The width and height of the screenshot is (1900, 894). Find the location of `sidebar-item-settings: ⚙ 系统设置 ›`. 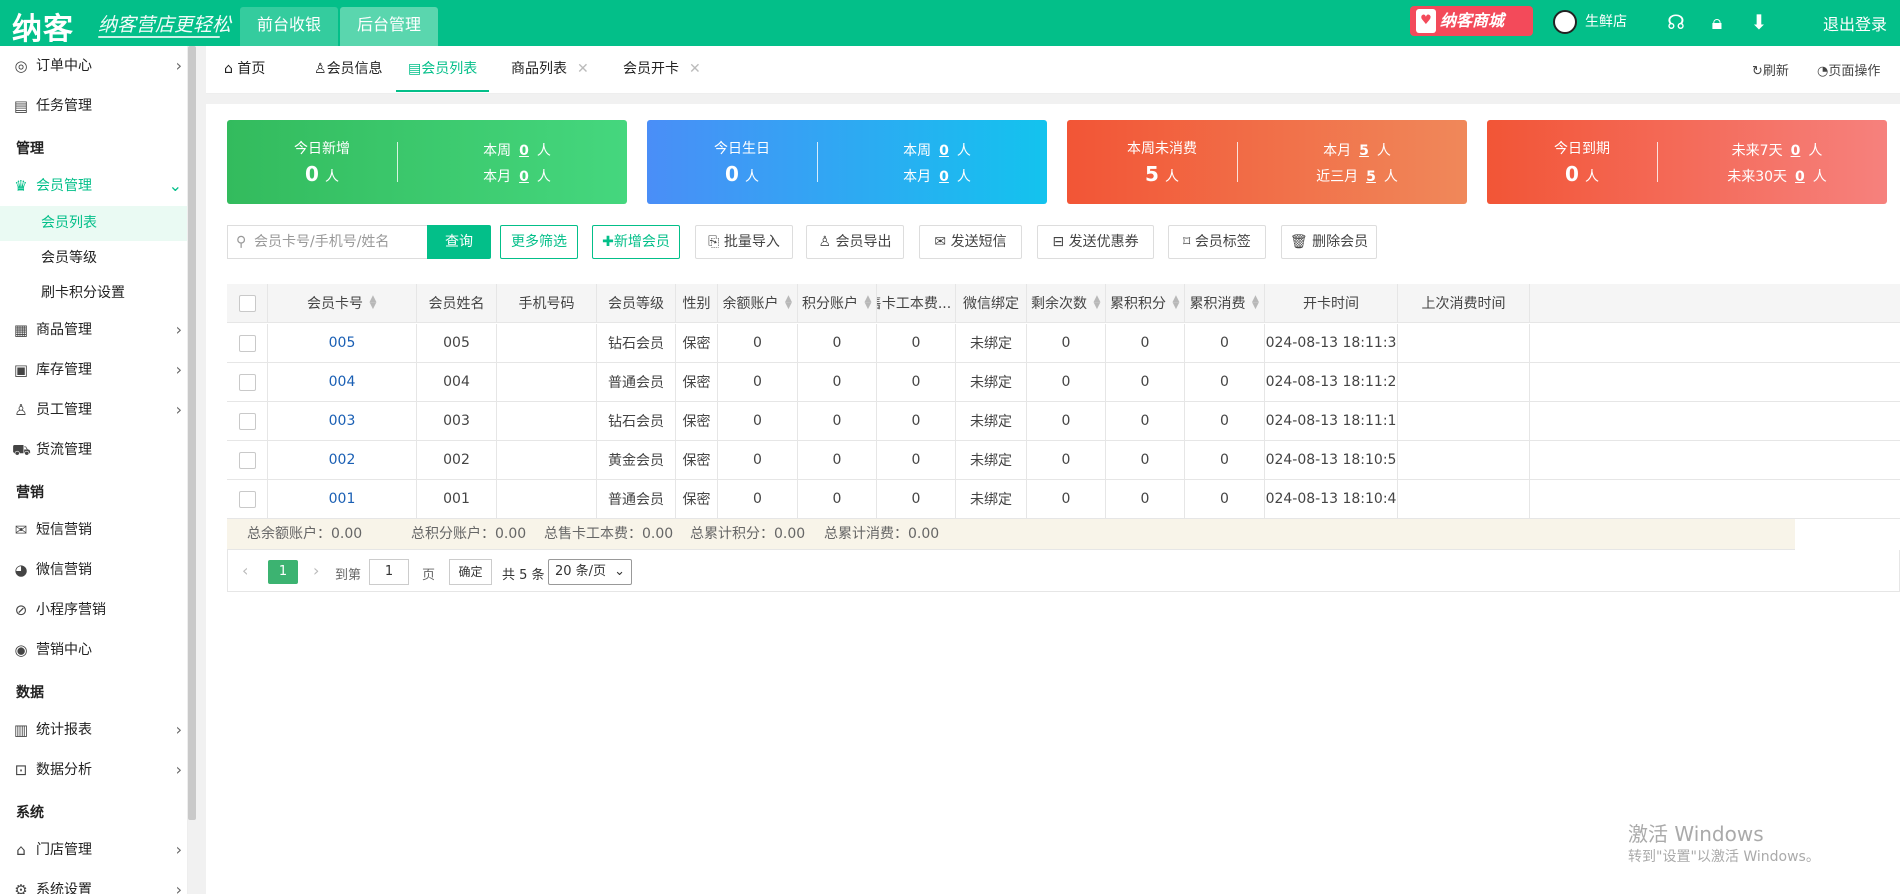

sidebar-item-settings: ⚙ 系统设置 › is located at coordinates (93, 883).